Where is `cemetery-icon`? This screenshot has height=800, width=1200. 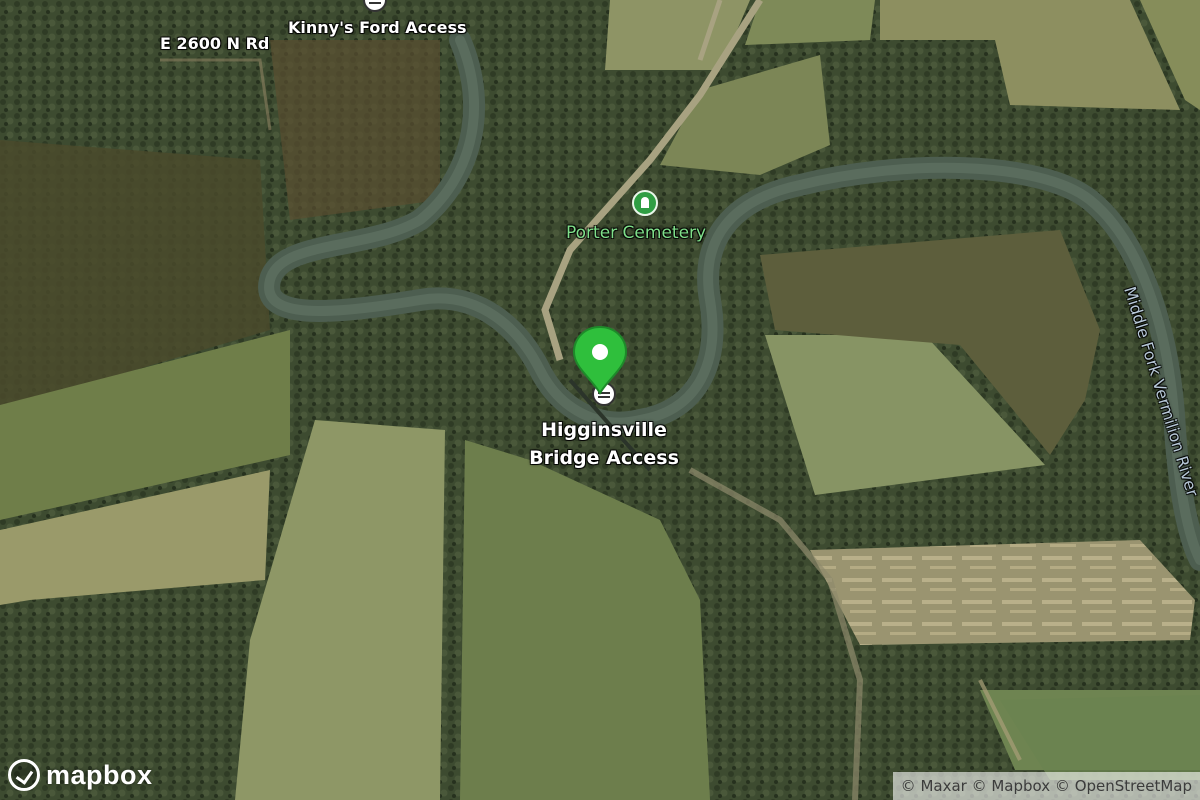
cemetery-icon is located at coordinates (645, 203).